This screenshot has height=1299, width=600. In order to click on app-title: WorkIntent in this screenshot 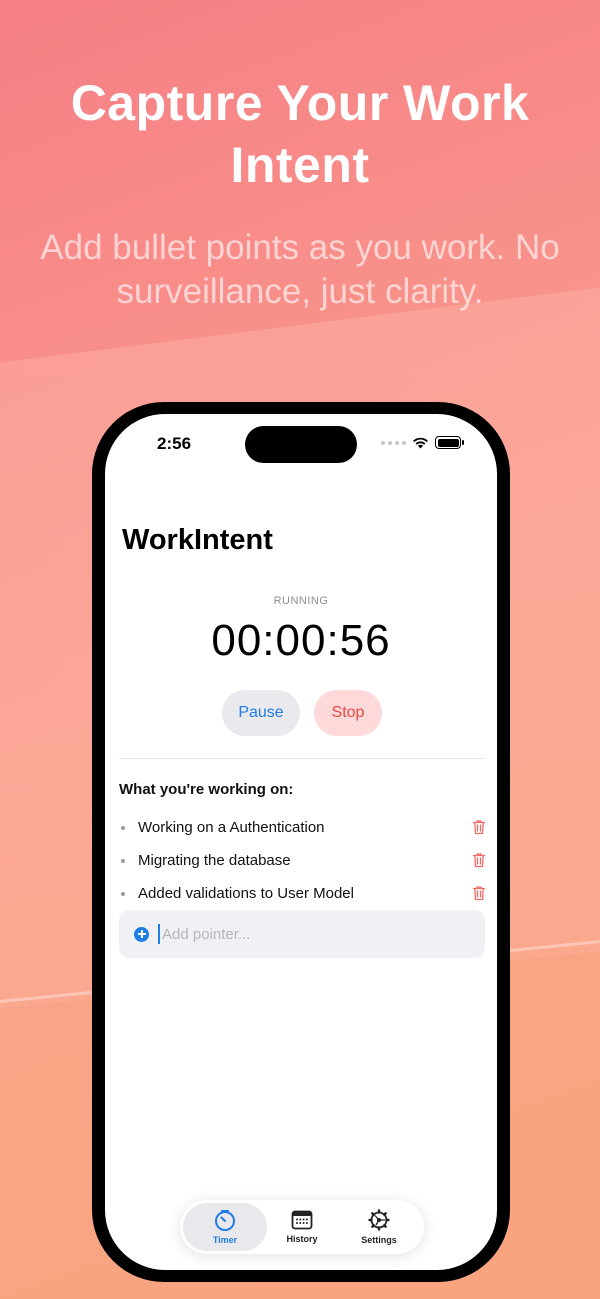, I will do `click(197, 540)`.